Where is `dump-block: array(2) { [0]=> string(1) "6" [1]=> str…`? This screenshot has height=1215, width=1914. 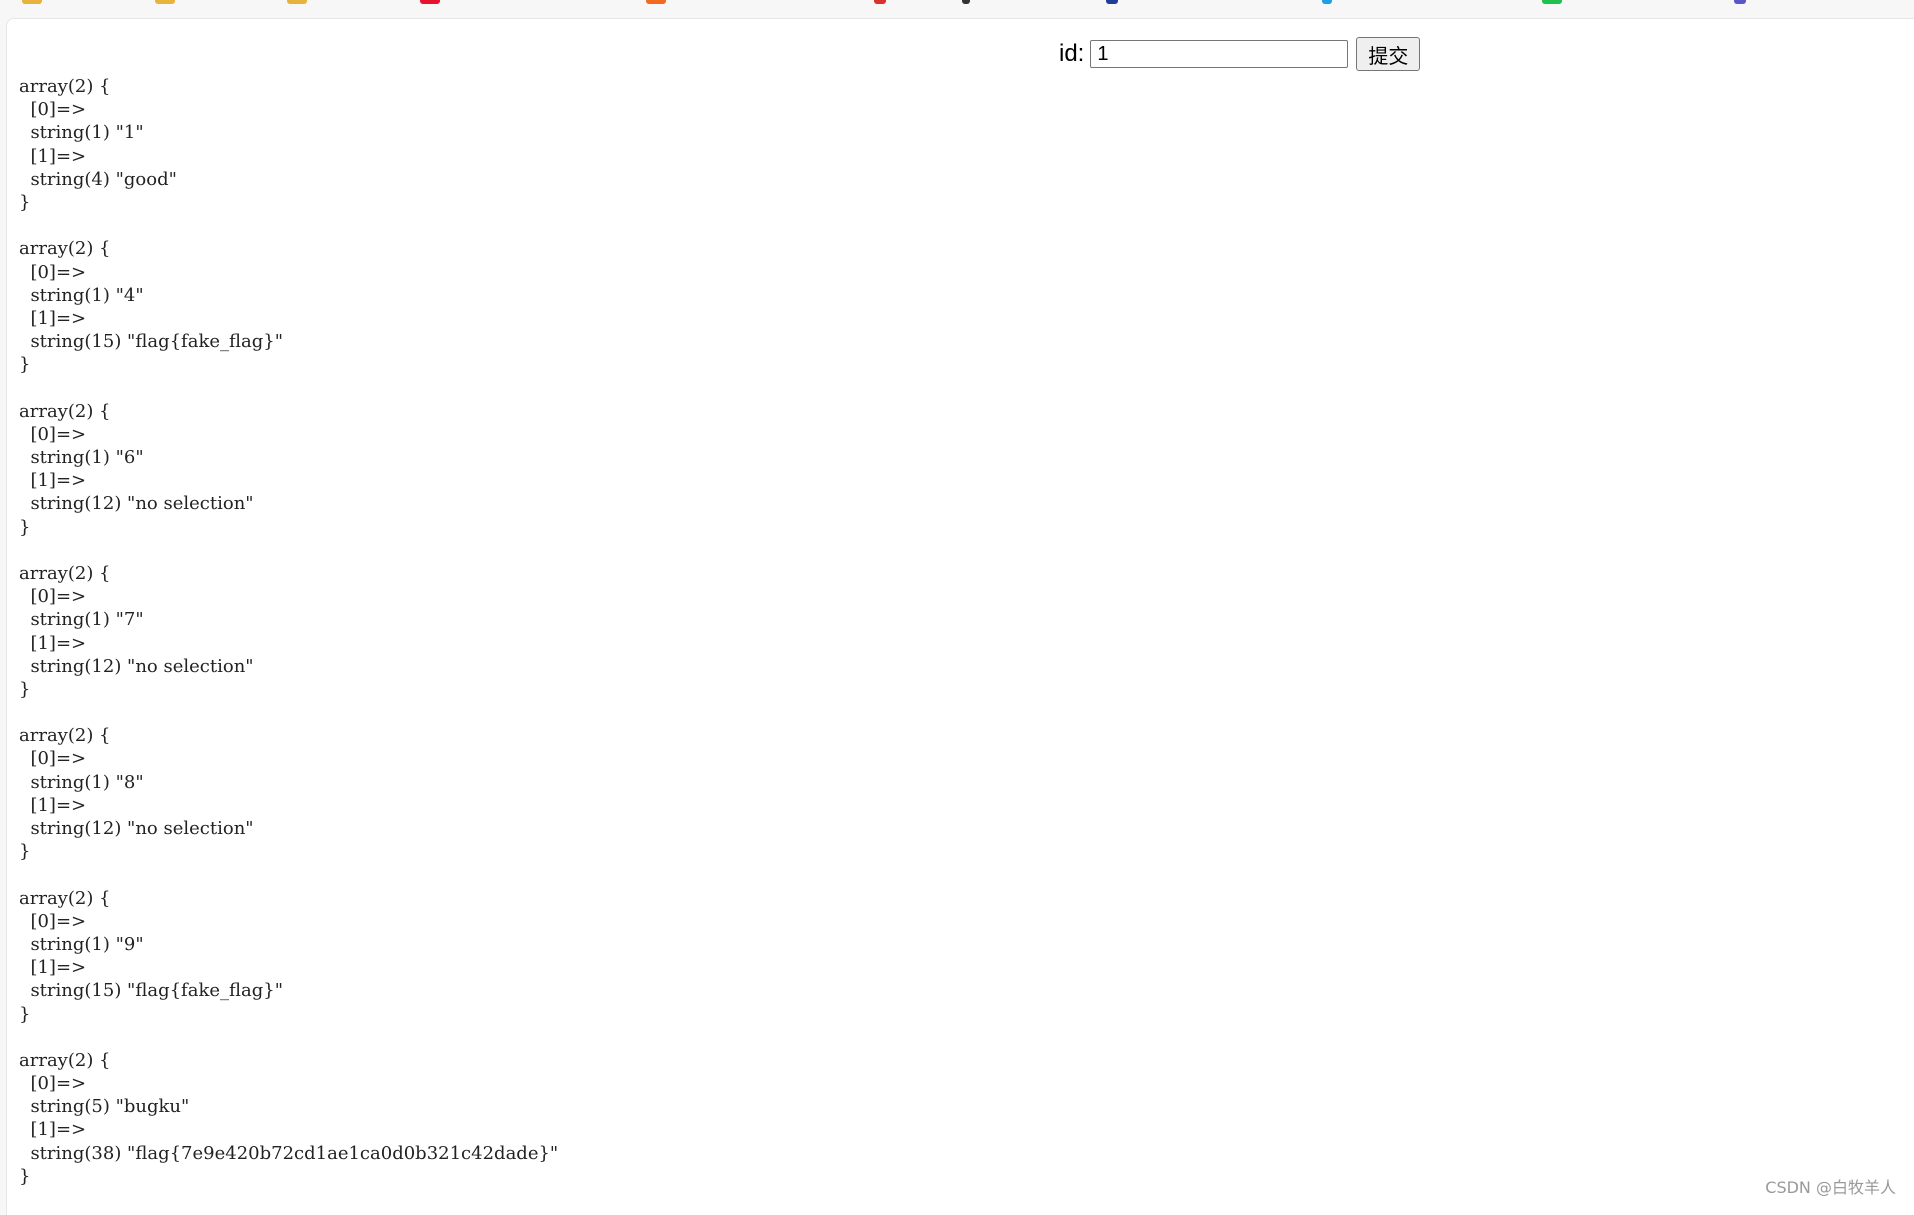 dump-block: array(2) { [0]=> string(1) "6" [1]=> str… is located at coordinates (288, 469).